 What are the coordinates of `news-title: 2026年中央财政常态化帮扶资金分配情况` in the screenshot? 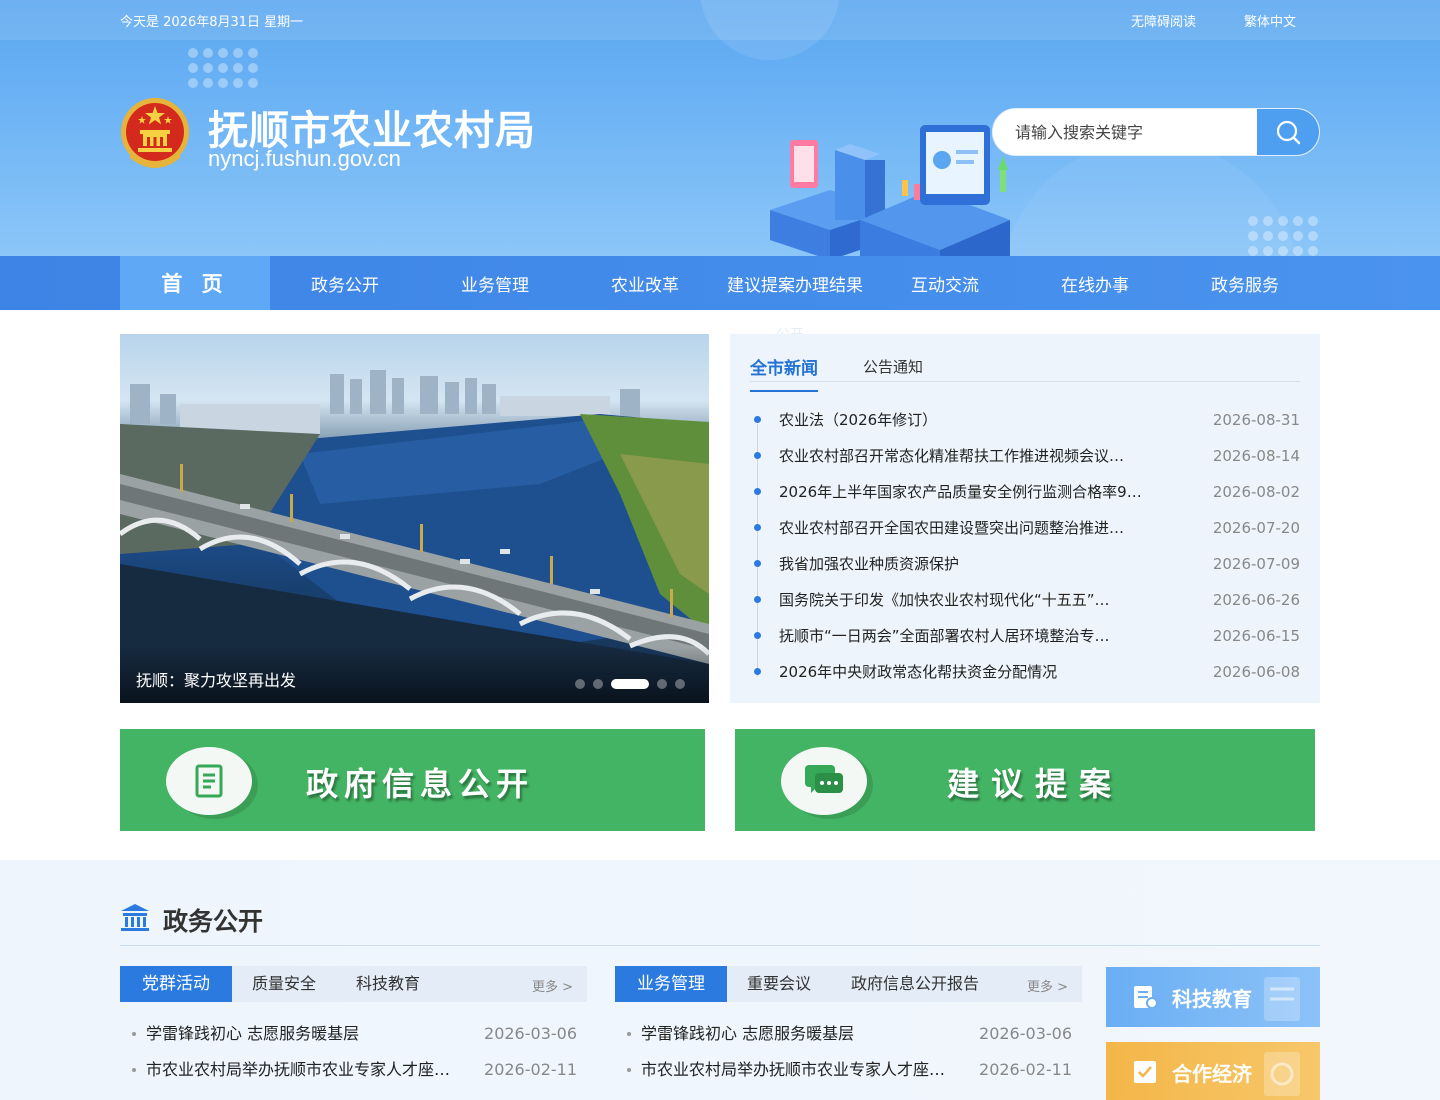 It's located at (918, 672).